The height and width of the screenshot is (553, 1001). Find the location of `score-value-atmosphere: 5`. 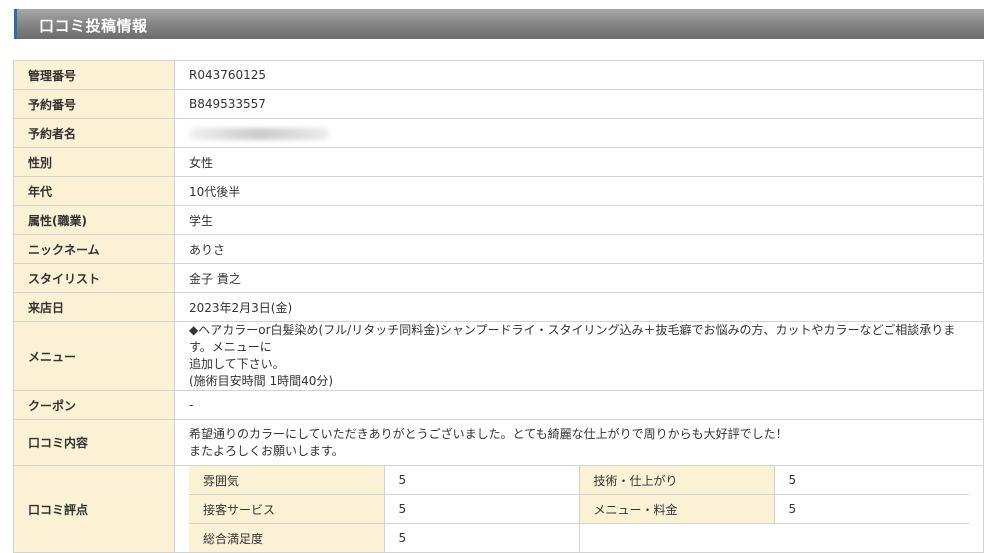

score-value-atmosphere: 5 is located at coordinates (481, 480).